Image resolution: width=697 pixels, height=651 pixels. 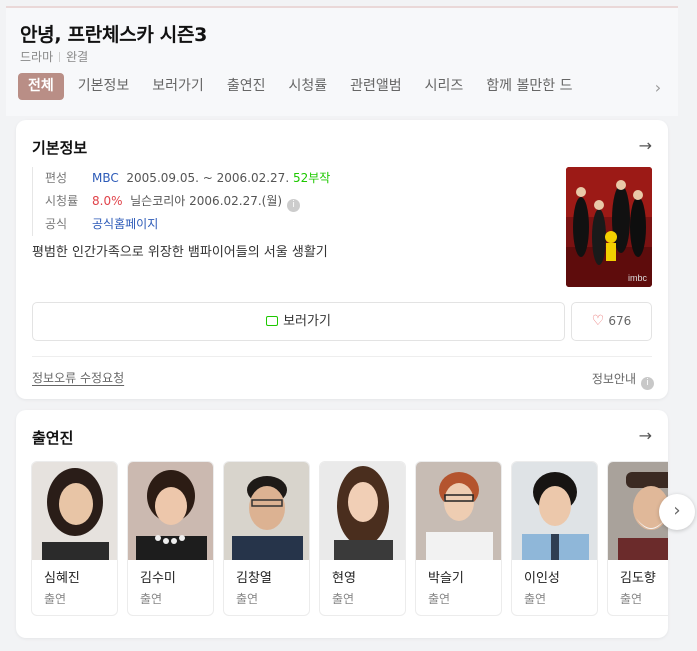 What do you see at coordinates (638, 278) in the screenshot?
I see `poster-logo: imbc` at bounding box center [638, 278].